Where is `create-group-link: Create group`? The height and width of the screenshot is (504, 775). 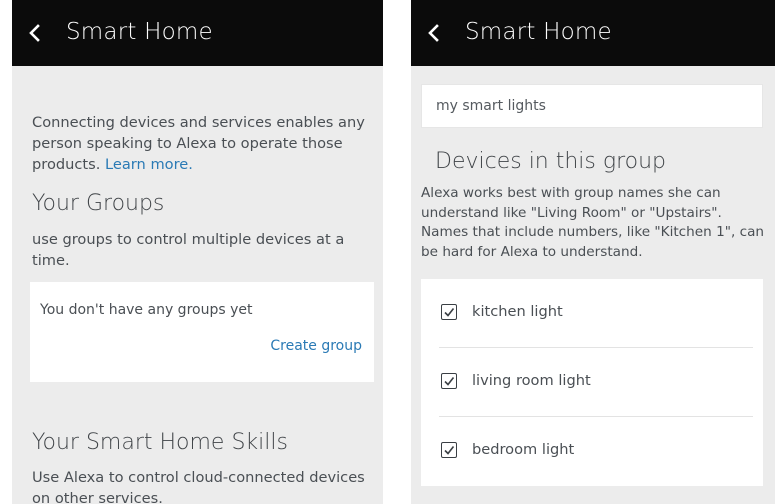 create-group-link: Create group is located at coordinates (316, 346).